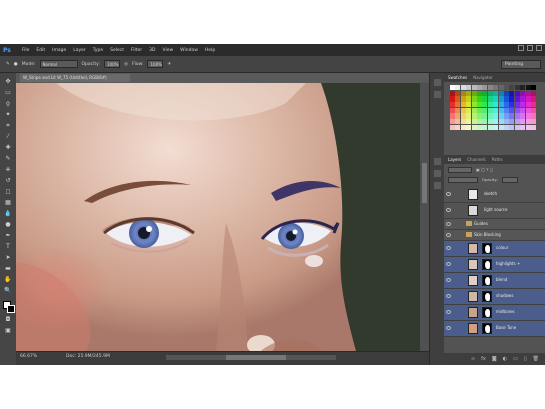 Image resolution: width=545 pixels, height=409 pixels. What do you see at coordinates (8, 258) in the screenshot?
I see `path-select-tool-icon: ➤` at bounding box center [8, 258].